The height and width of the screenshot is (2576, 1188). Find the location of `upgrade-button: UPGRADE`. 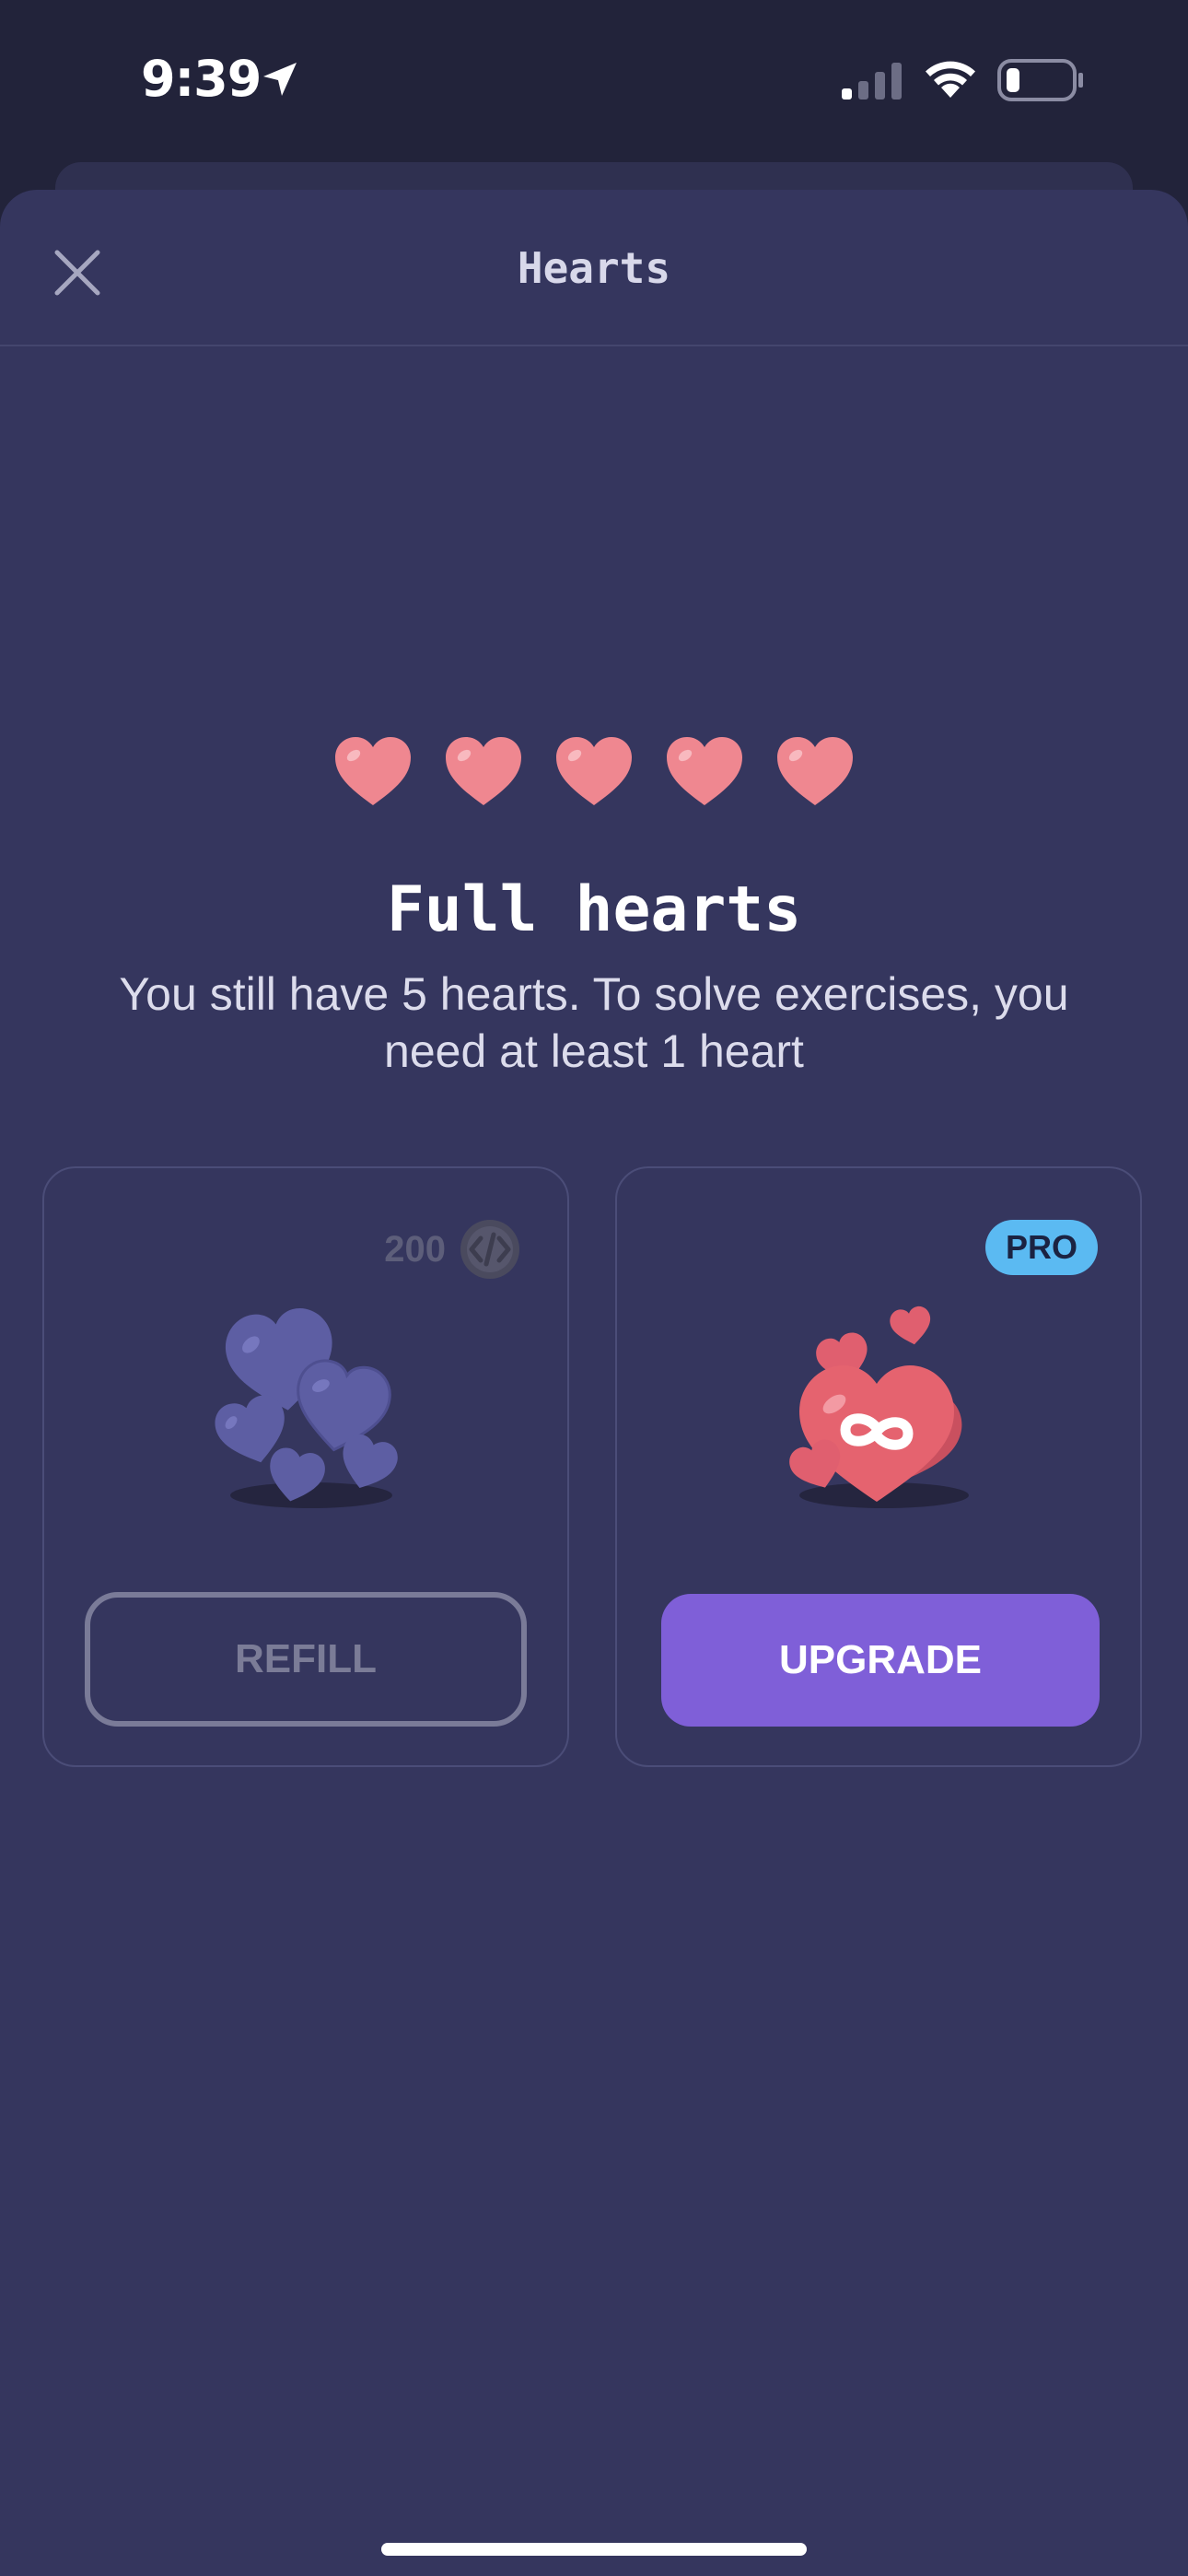

upgrade-button: UPGRADE is located at coordinates (880, 1660).